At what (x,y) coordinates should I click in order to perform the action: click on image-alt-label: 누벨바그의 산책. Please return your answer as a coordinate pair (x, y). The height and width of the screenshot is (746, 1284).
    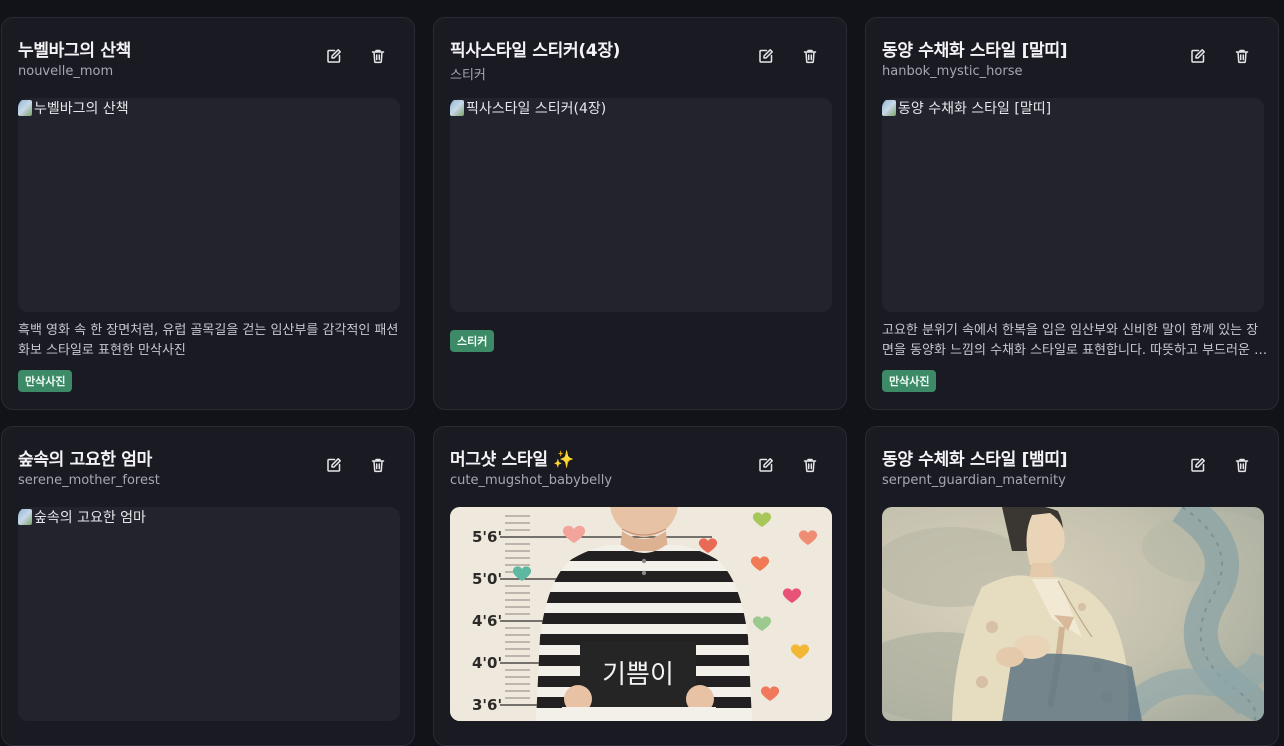
    Looking at the image, I should click on (81, 109).